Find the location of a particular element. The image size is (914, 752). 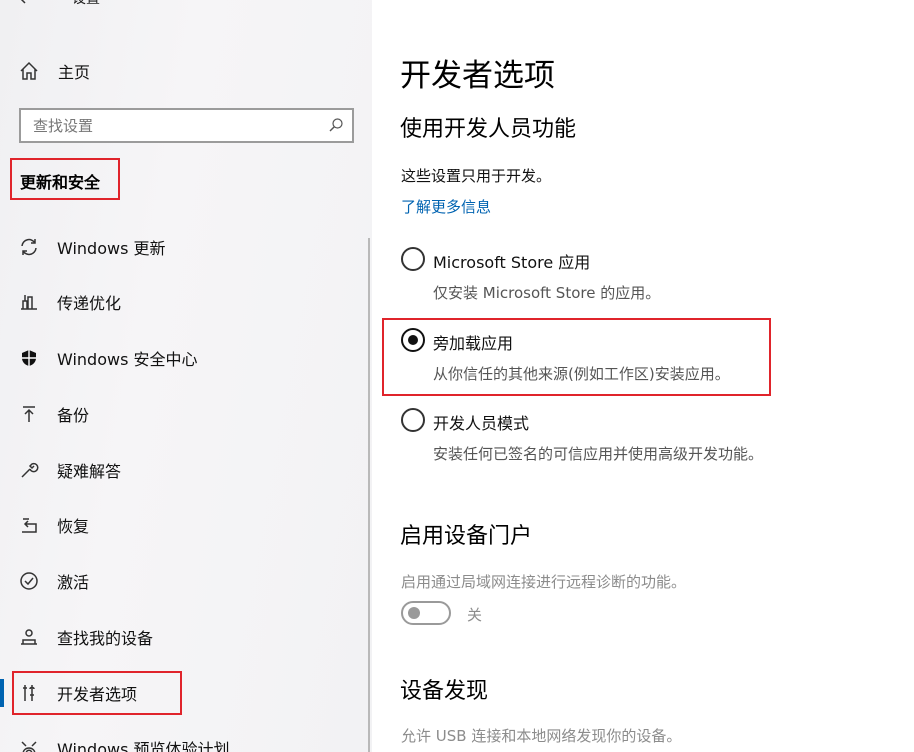

sidebar-item-backup: 备份 is located at coordinates (184, 414).